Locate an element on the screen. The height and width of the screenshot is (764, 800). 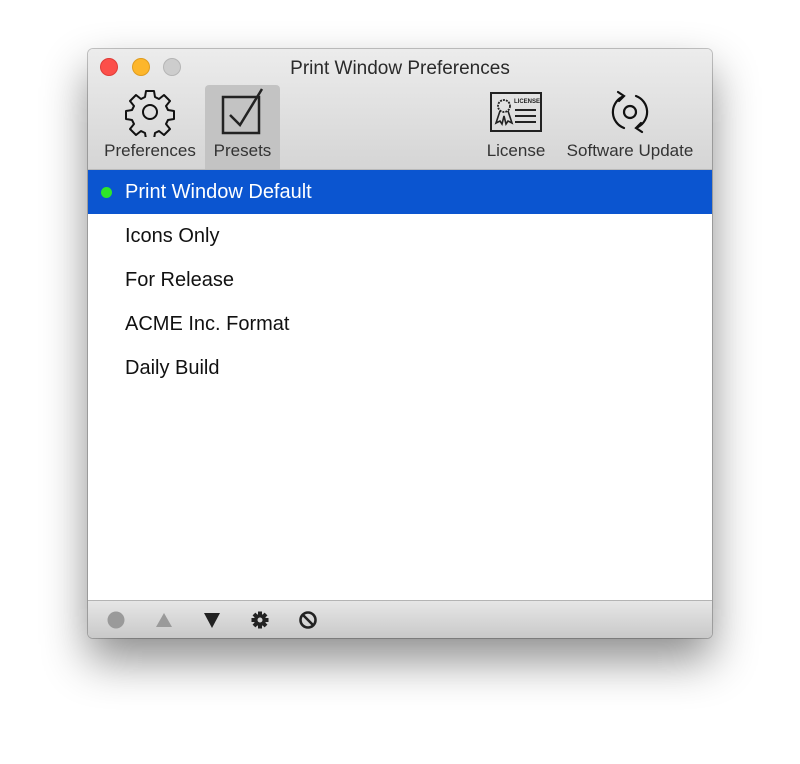
circle-icon is located at coordinates (116, 620).